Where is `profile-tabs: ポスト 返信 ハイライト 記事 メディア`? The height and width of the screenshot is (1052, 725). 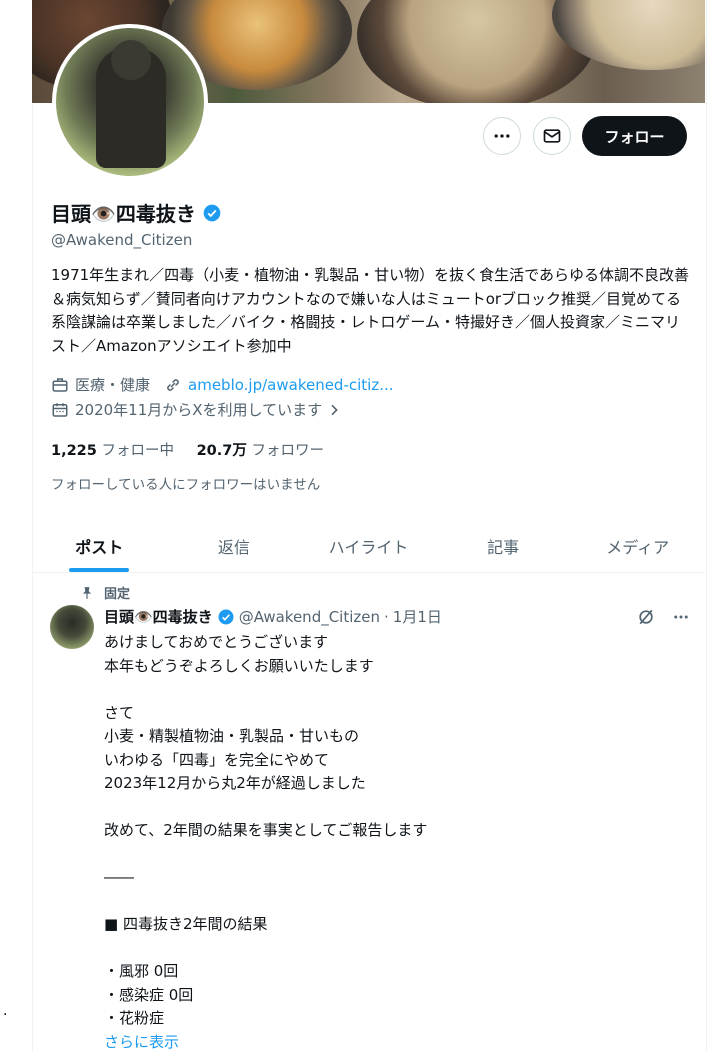
profile-tabs: ポスト 返信 ハイライト 記事 メディア is located at coordinates (368, 546).